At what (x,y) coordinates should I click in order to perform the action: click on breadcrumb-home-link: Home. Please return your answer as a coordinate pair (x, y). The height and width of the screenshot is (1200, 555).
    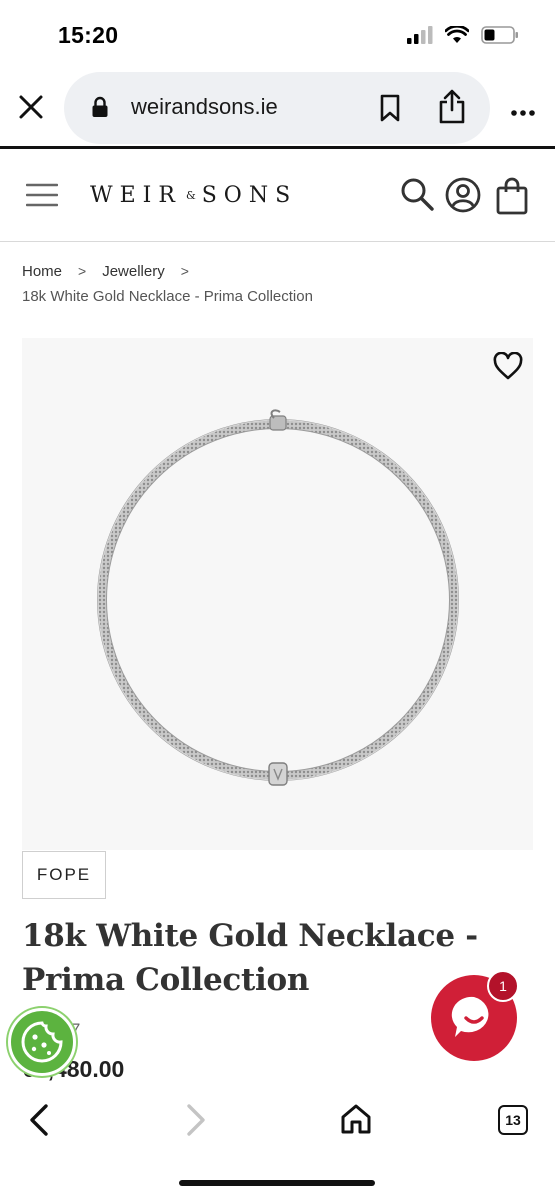
    Looking at the image, I should click on (42, 271).